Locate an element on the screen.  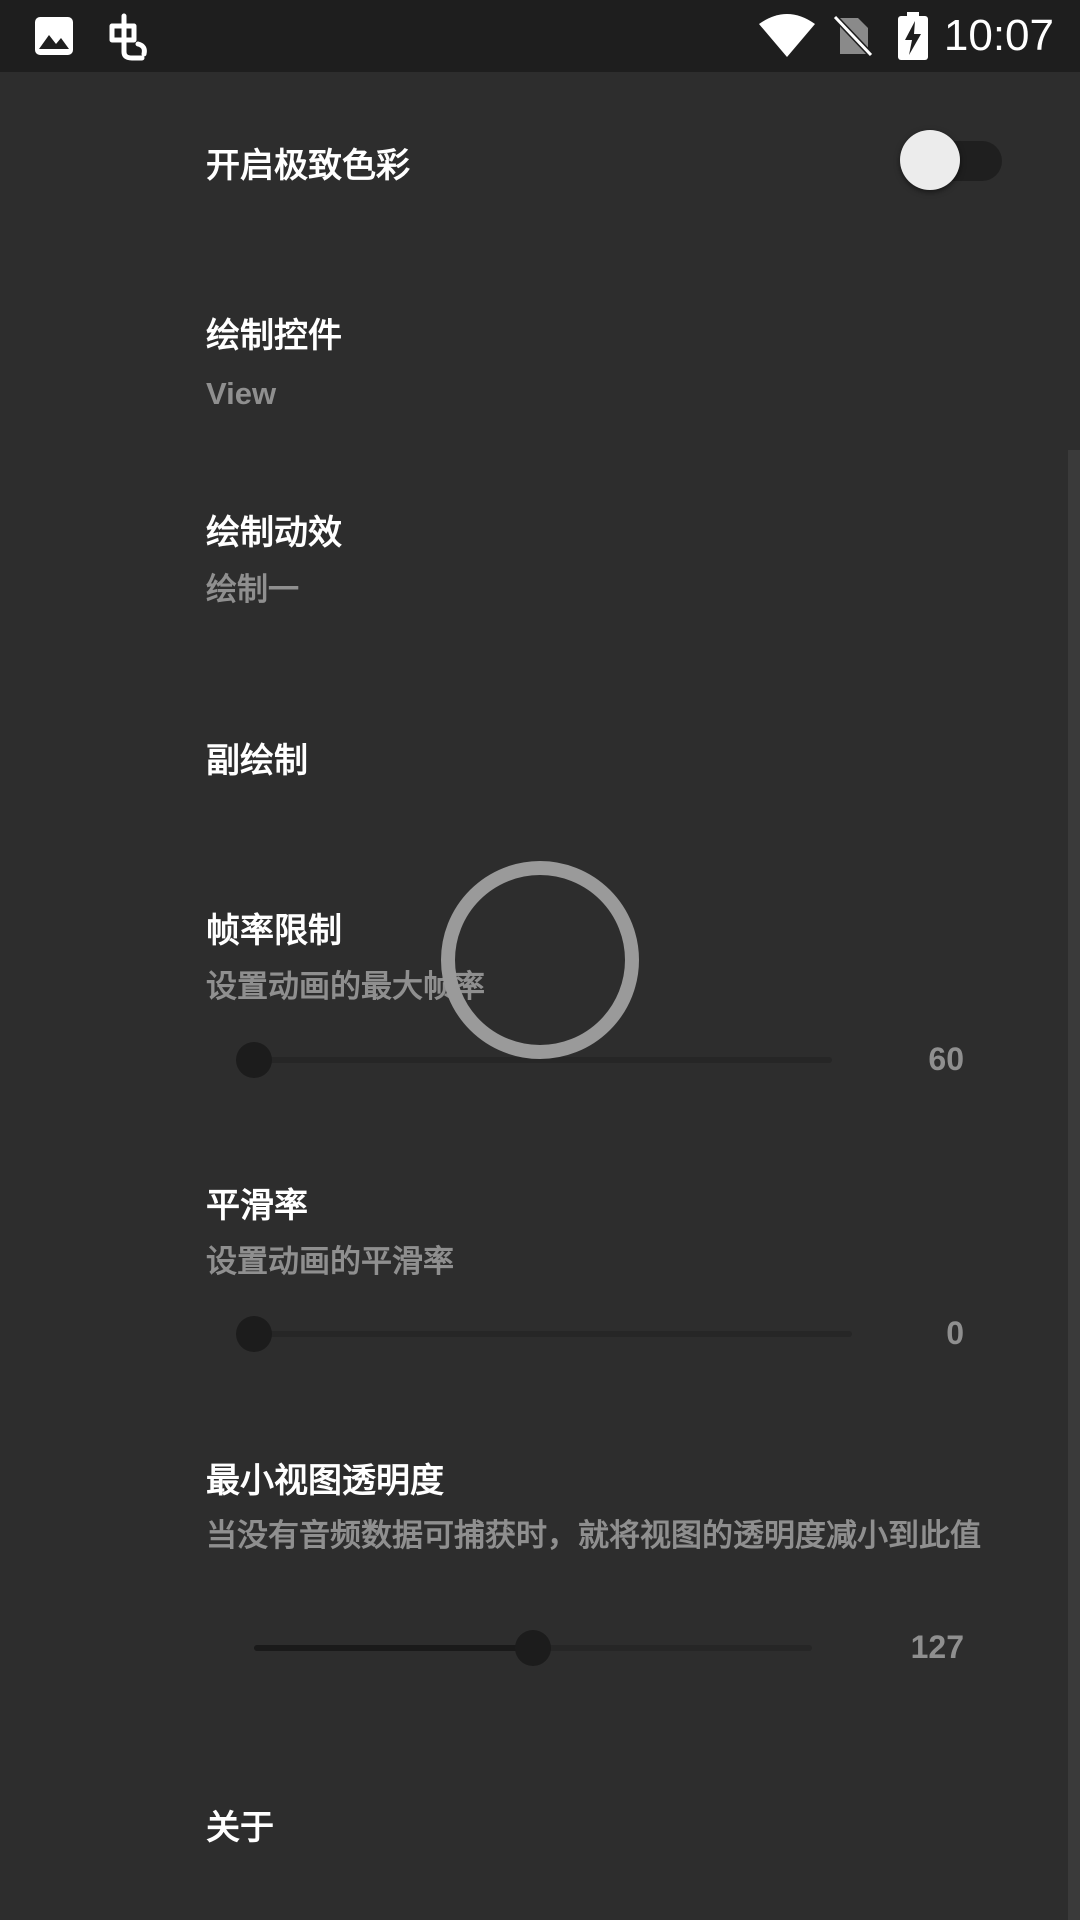
min-opacity-slider-thumb is located at coordinates (533, 1648).